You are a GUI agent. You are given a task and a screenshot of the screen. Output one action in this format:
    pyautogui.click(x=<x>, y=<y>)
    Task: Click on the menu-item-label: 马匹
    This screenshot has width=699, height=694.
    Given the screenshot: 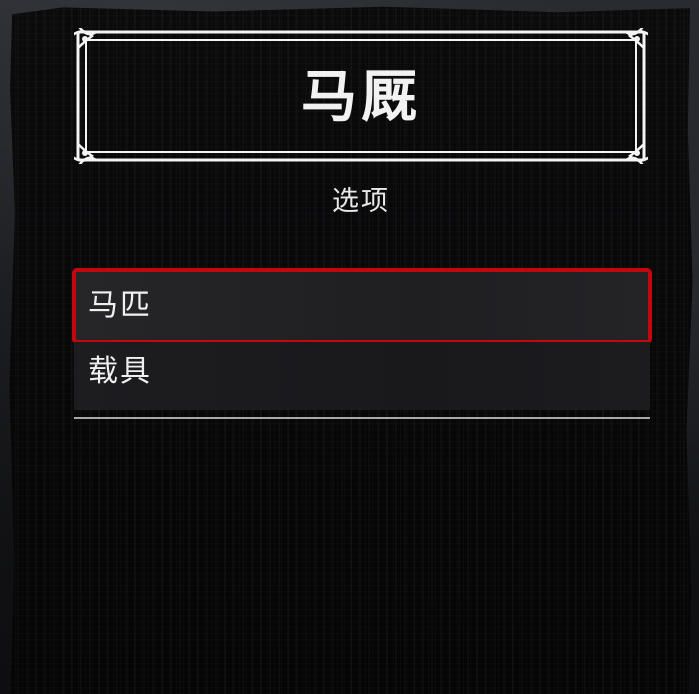 What is the action you would take?
    pyautogui.click(x=120, y=305)
    